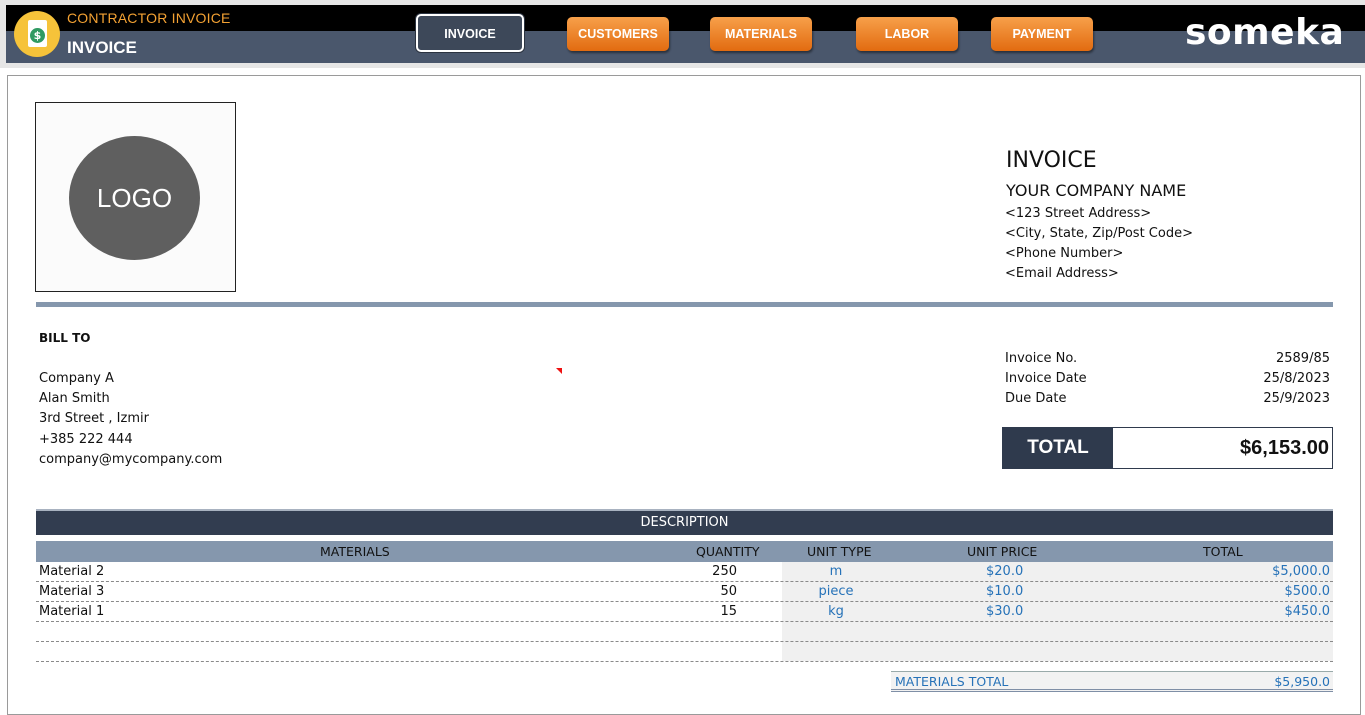 Image resolution: width=1365 pixels, height=715 pixels. What do you see at coordinates (684, 612) in the screenshot?
I see `table-row: Material 1 15 kg $30.0 $450.0` at bounding box center [684, 612].